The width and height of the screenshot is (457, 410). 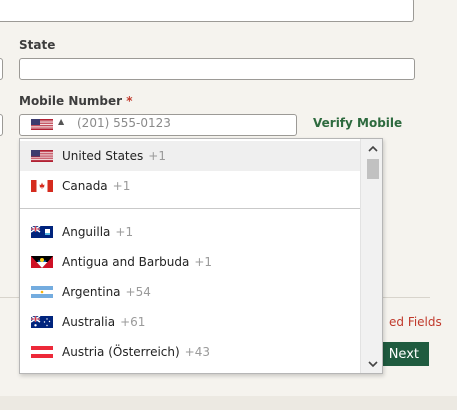 I want to click on state-label: State, so click(x=37, y=45).